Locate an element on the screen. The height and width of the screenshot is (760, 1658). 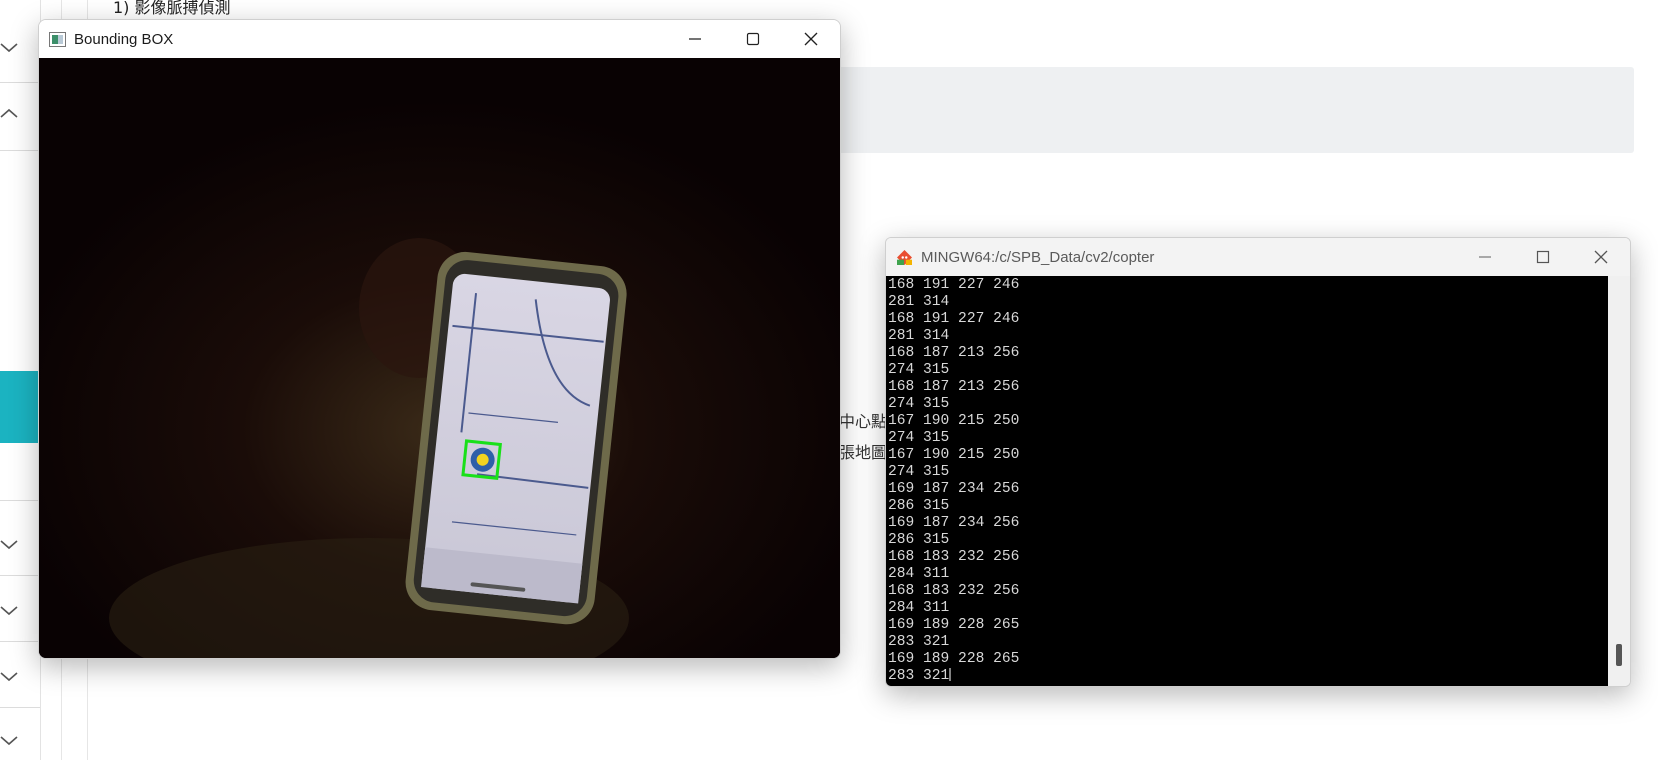
section-heading: 1) 影像脈搏偵測 is located at coordinates (172, 8).